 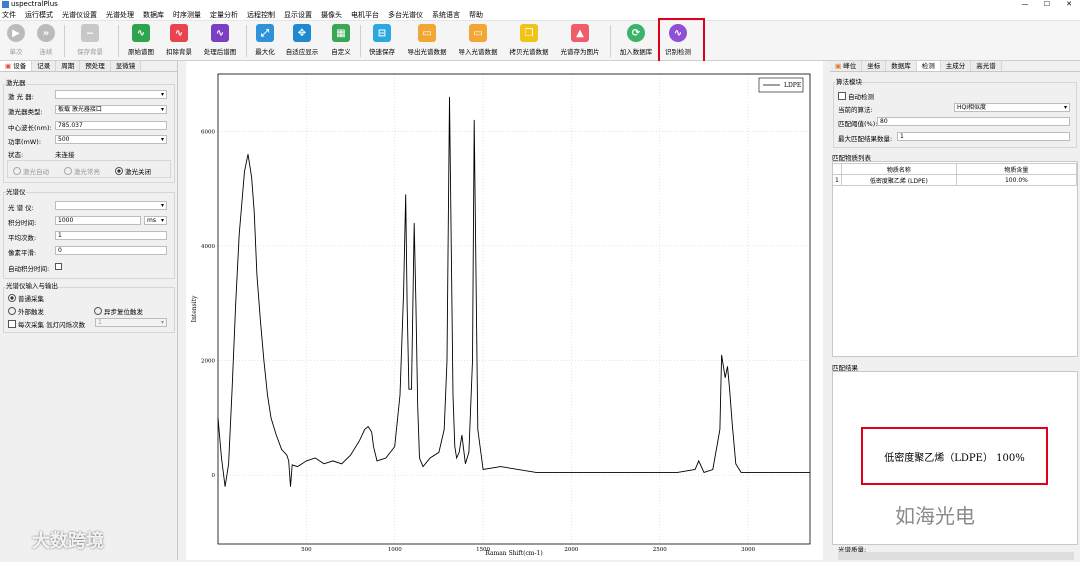 I want to click on algorithm-select: HQI相似度, so click(x=1012, y=107).